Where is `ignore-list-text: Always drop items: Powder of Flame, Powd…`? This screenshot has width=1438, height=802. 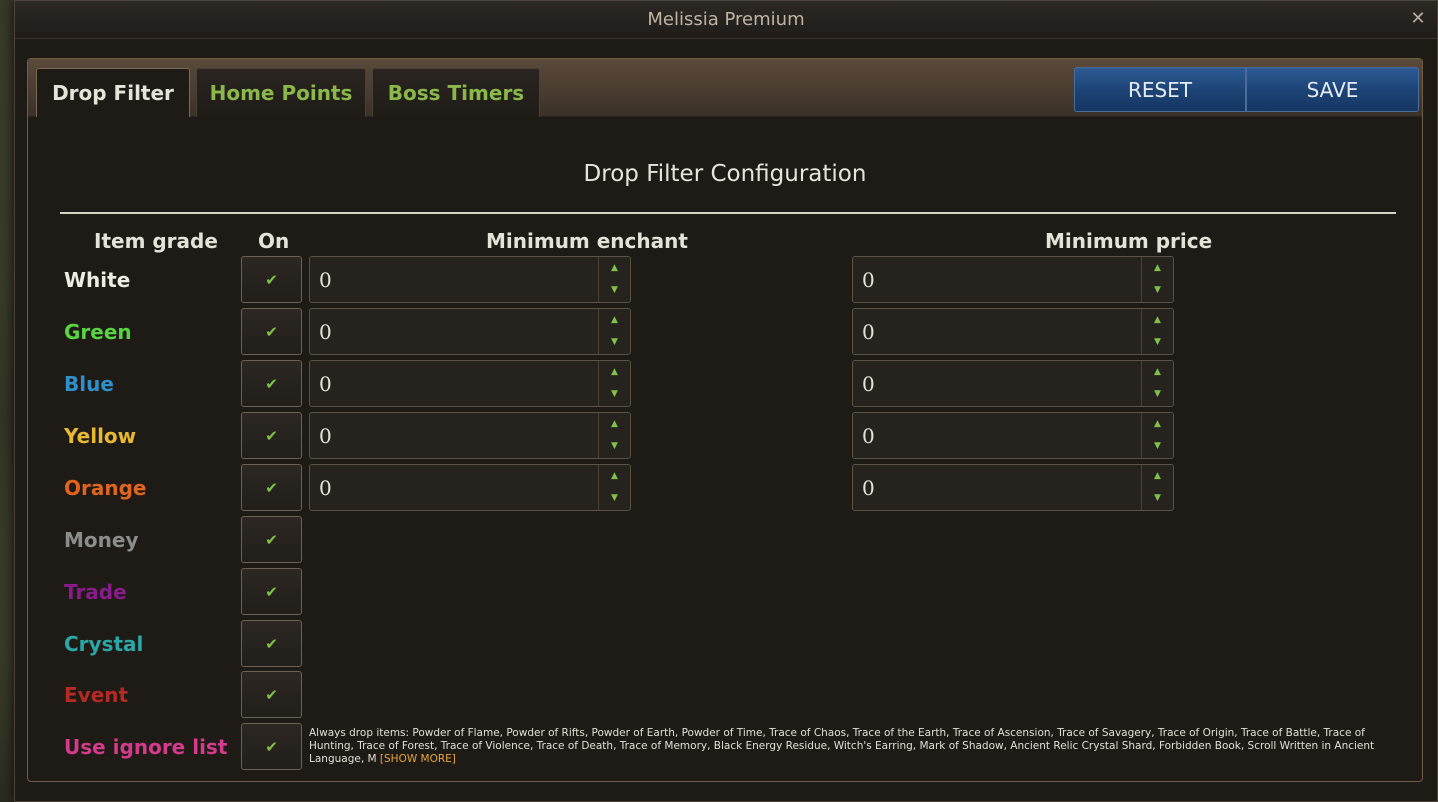
ignore-list-text: Always drop items: Powder of Flame, Powd… is located at coordinates (842, 746).